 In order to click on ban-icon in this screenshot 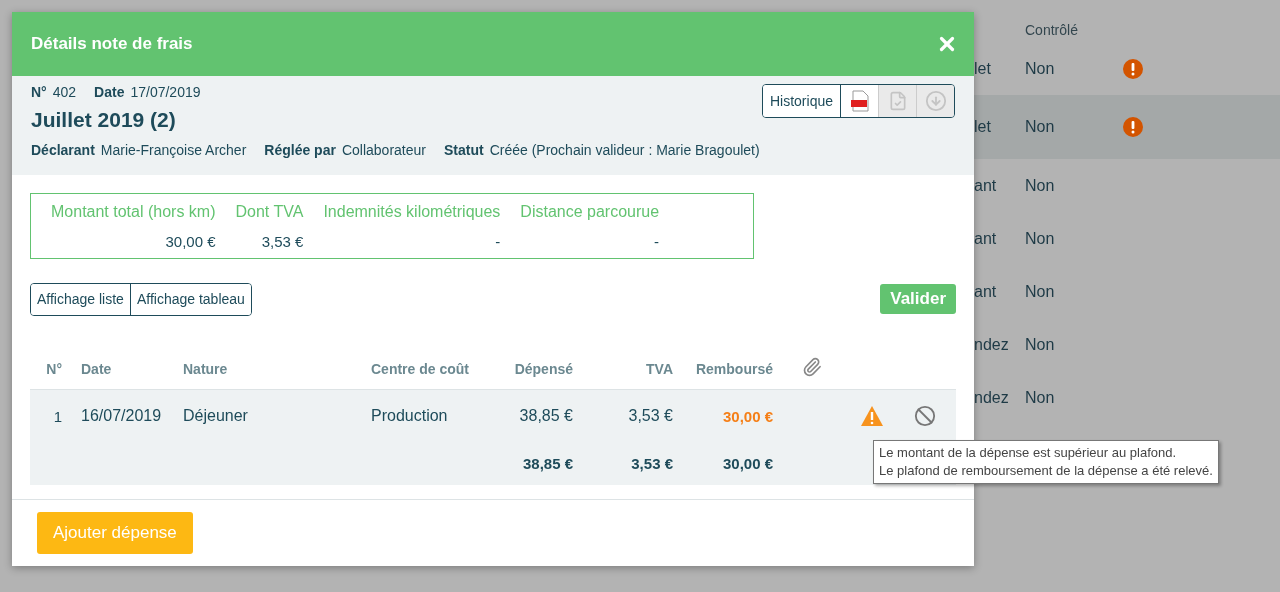, I will do `click(924, 416)`.